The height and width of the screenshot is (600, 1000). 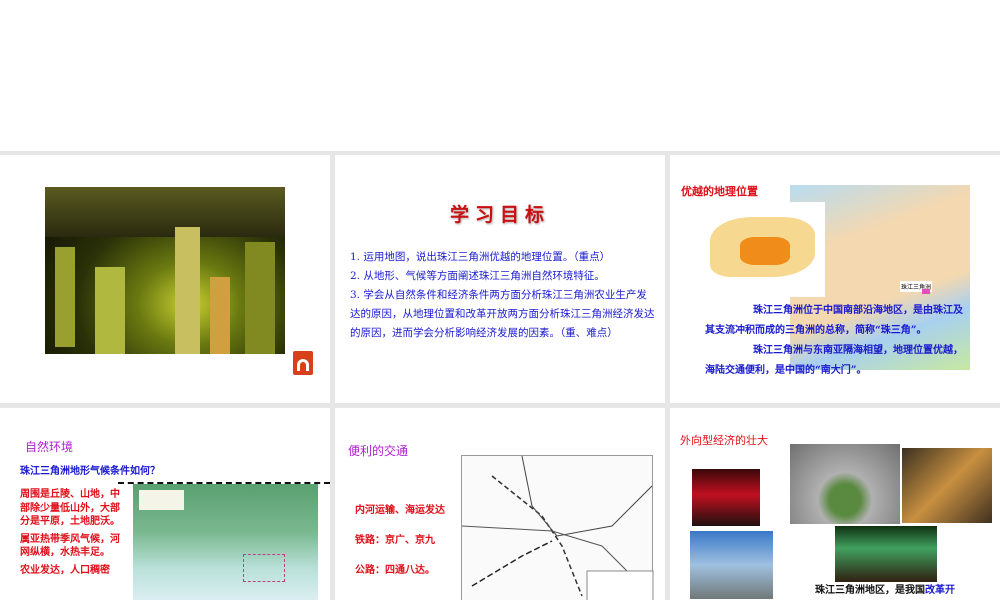 I want to click on question: 珠江三角洲地形气候条件如何？, so click(x=90, y=471).